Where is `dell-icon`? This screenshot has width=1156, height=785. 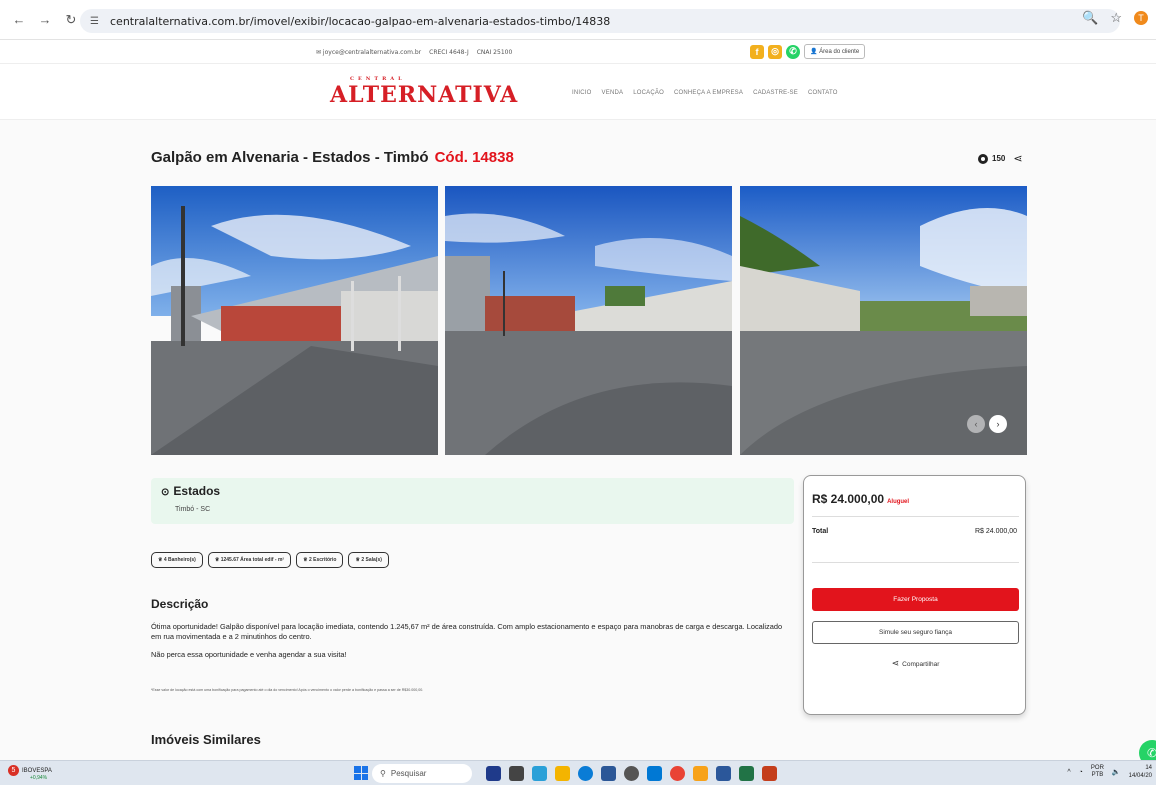
dell-icon is located at coordinates (631, 773).